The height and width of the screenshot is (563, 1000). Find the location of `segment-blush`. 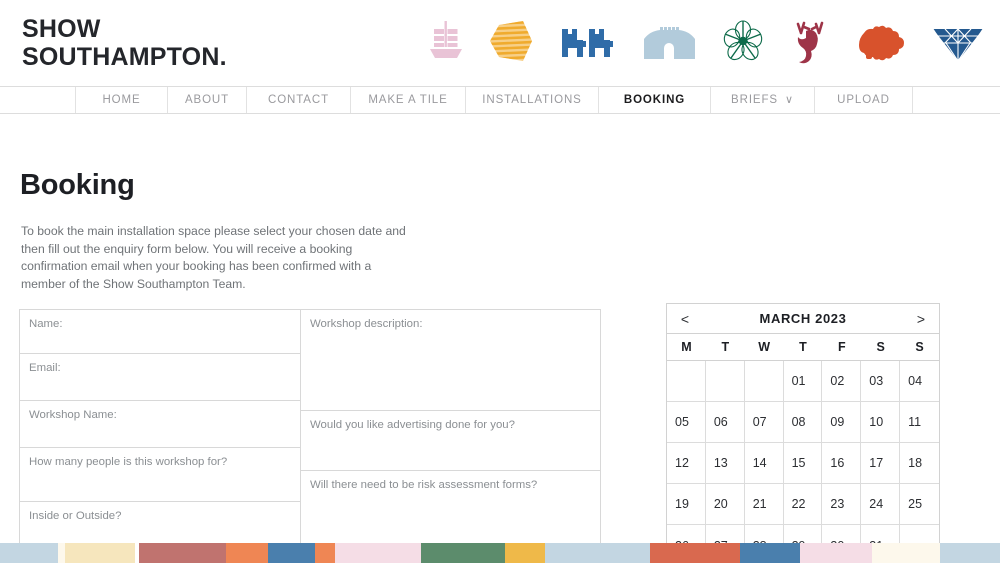

segment-blush is located at coordinates (835, 553).